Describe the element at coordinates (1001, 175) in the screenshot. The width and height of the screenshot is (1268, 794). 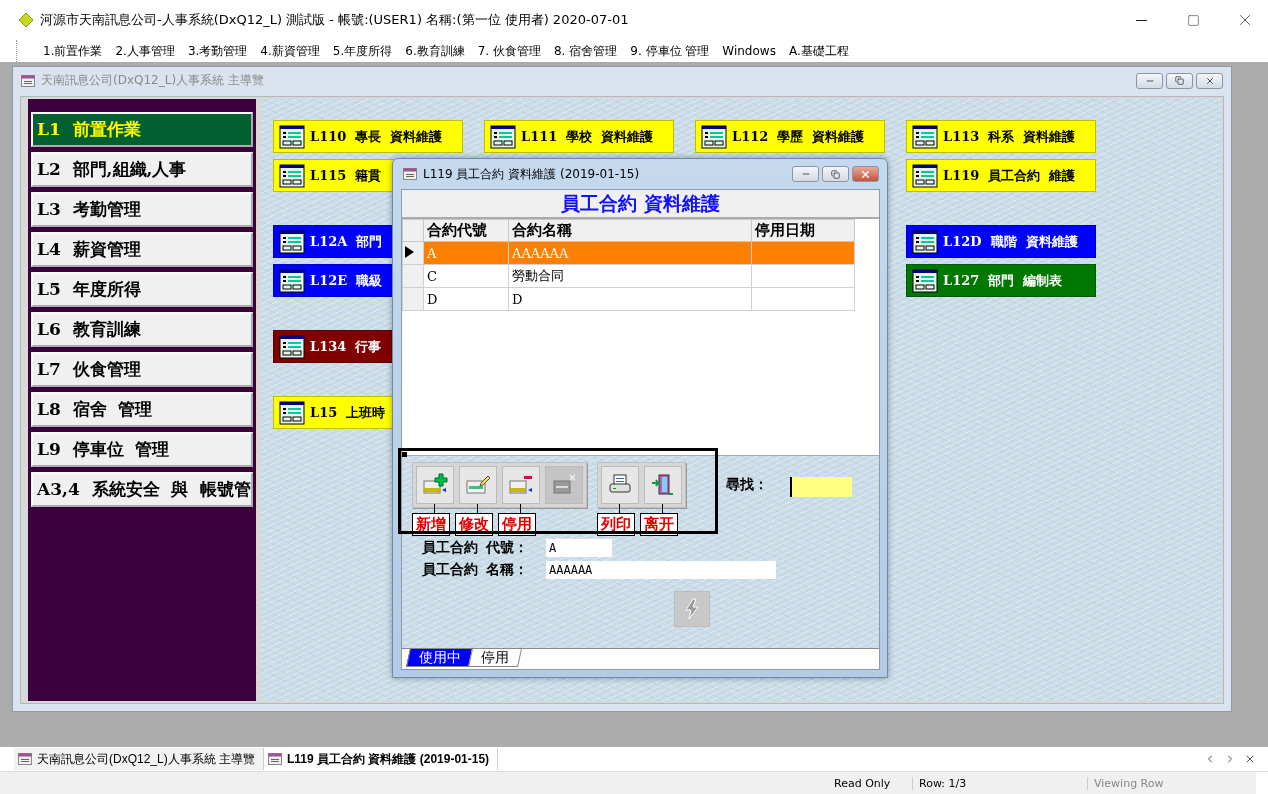
I see `module-tile: L119 員工合約 維護` at that location.